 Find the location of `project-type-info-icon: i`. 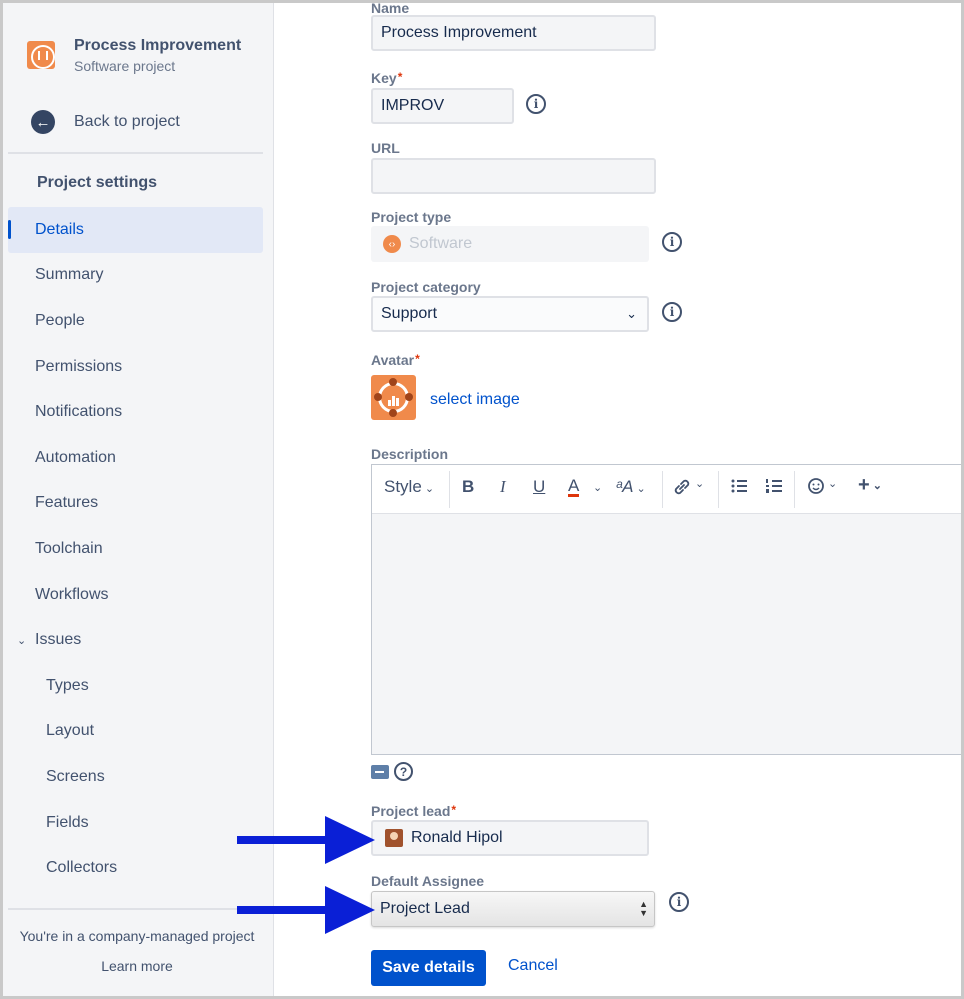

project-type-info-icon: i is located at coordinates (672, 242).